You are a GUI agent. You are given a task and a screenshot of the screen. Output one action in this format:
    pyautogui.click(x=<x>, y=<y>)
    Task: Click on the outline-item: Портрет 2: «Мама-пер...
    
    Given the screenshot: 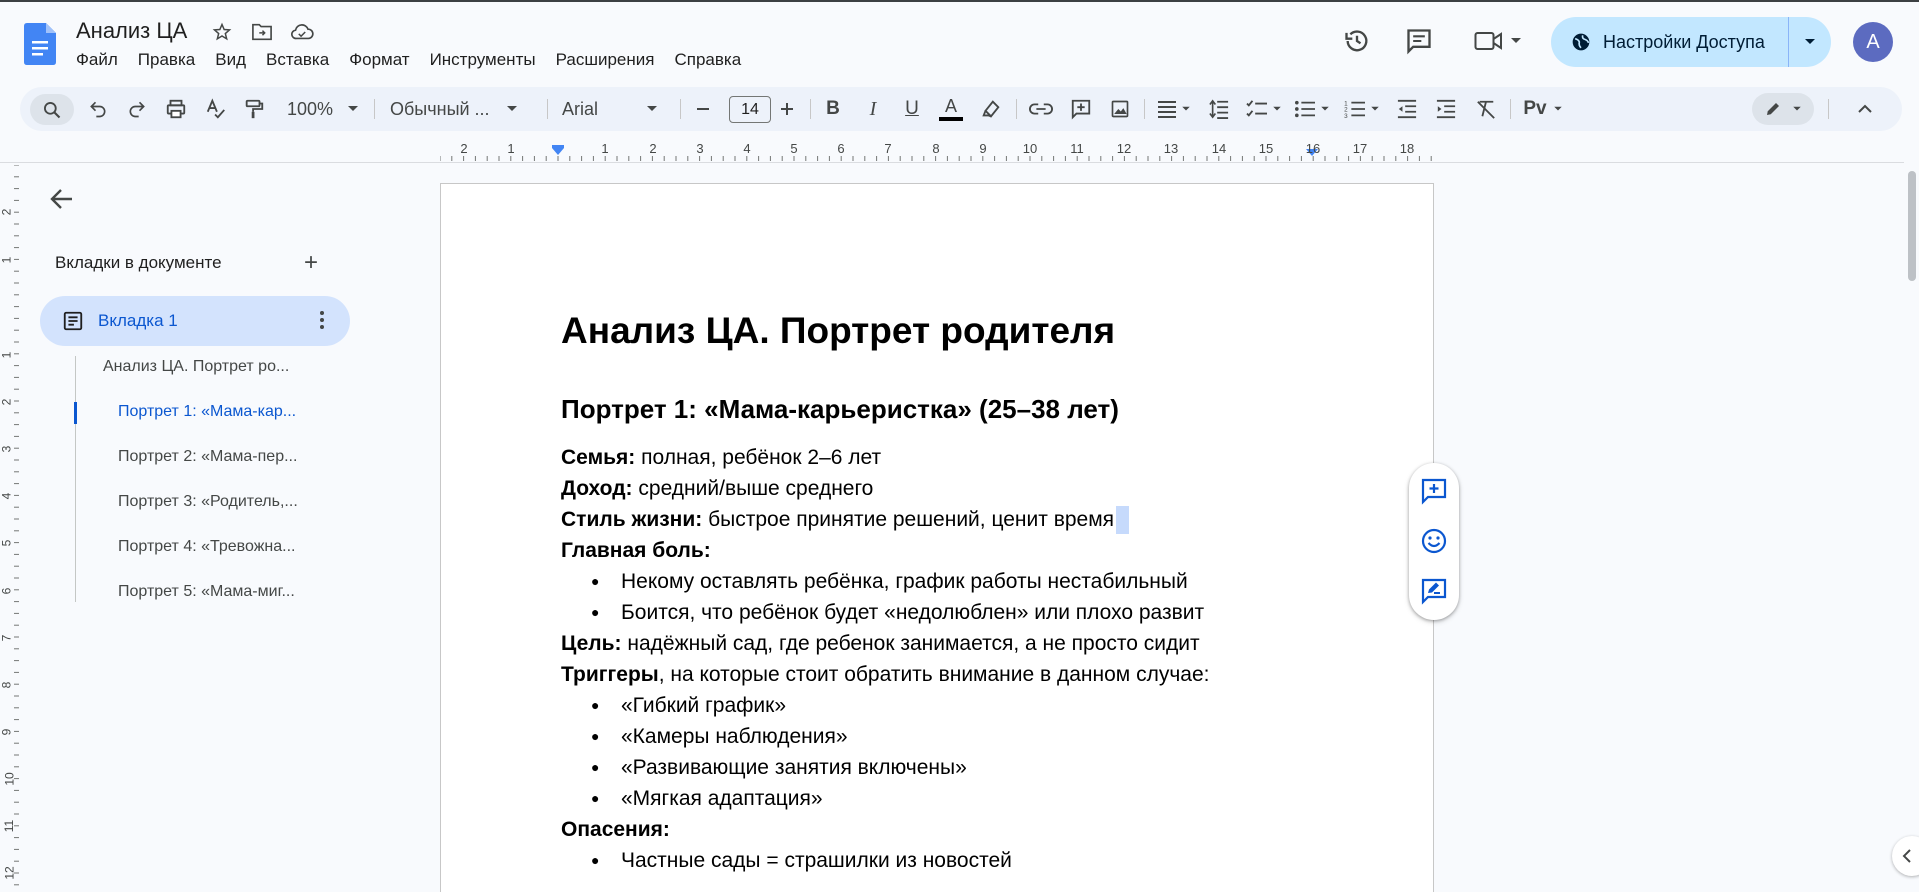 What is the action you would take?
    pyautogui.click(x=207, y=457)
    